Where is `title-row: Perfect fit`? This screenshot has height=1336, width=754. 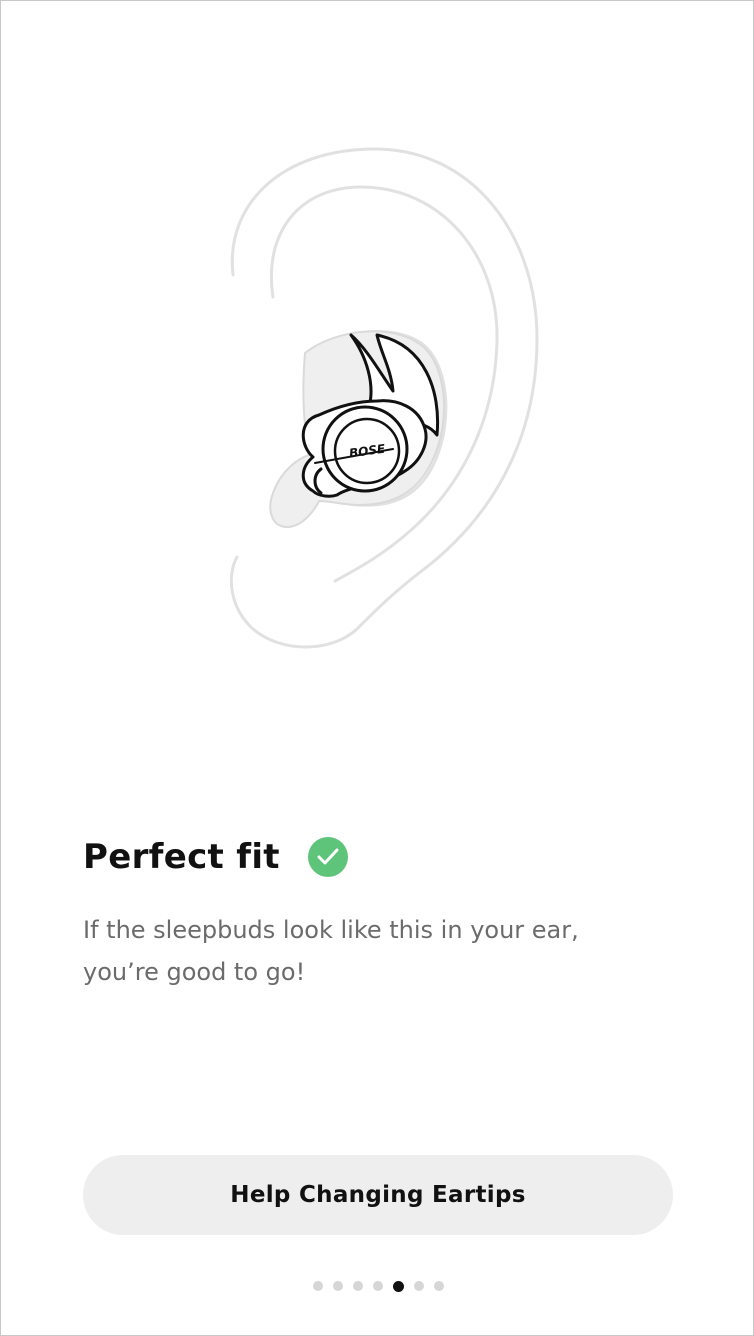 title-row: Perfect fit is located at coordinates (215, 857).